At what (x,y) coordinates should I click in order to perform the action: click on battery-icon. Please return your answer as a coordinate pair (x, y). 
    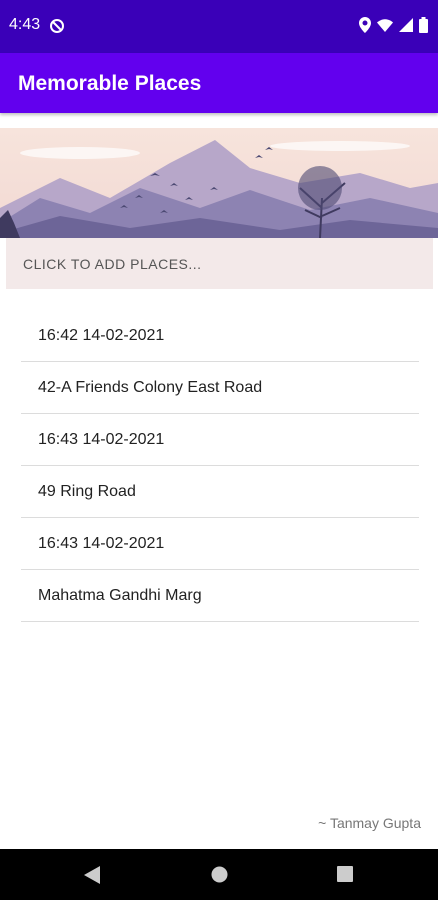
    Looking at the image, I should click on (423, 25).